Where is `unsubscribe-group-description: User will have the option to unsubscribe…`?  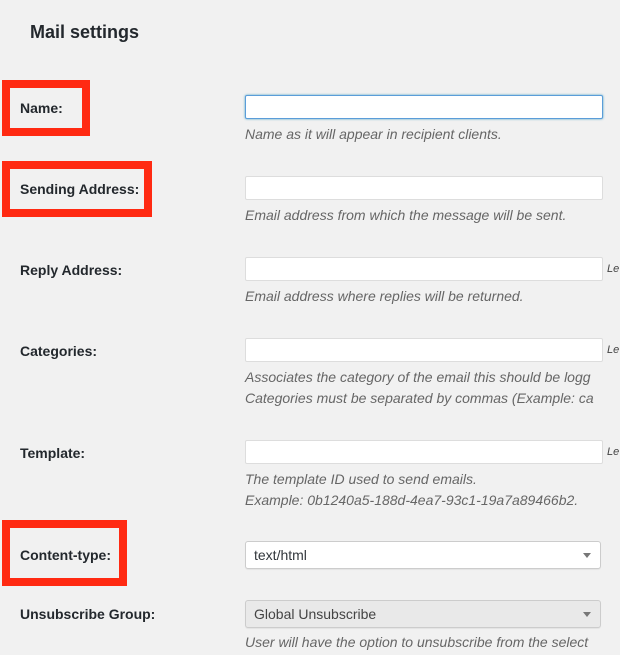
unsubscribe-group-description: User will have the option to unsubscribe… is located at coordinates (417, 642).